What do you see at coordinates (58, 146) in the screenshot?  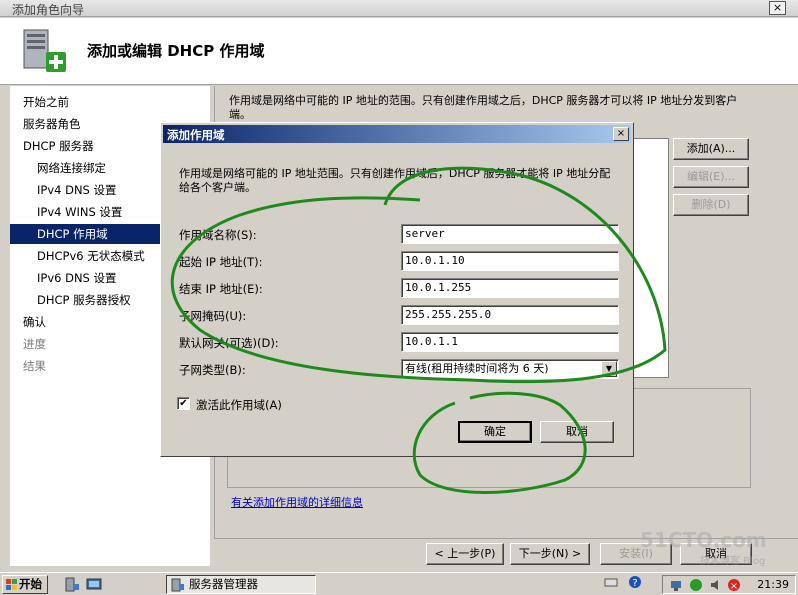 I see `nav-item-dhcp-server: DHCP 服务器` at bounding box center [58, 146].